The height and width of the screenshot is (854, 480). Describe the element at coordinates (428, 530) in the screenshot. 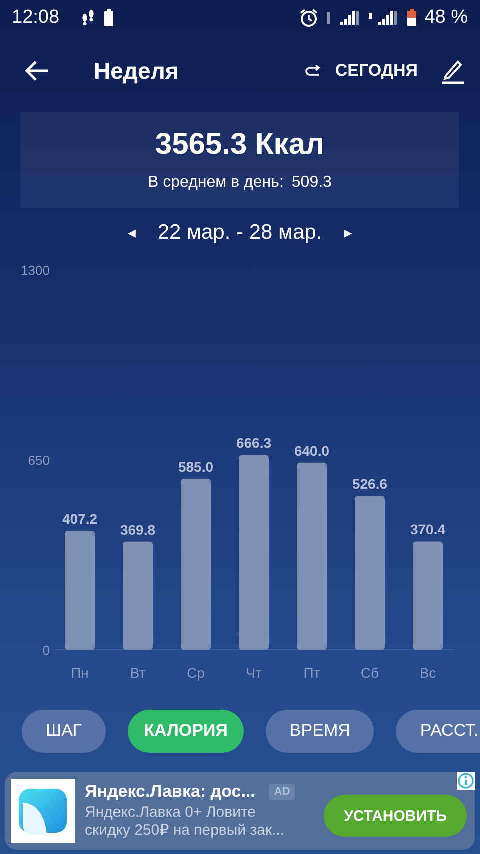

I see `bar-value-label: 370.4` at that location.